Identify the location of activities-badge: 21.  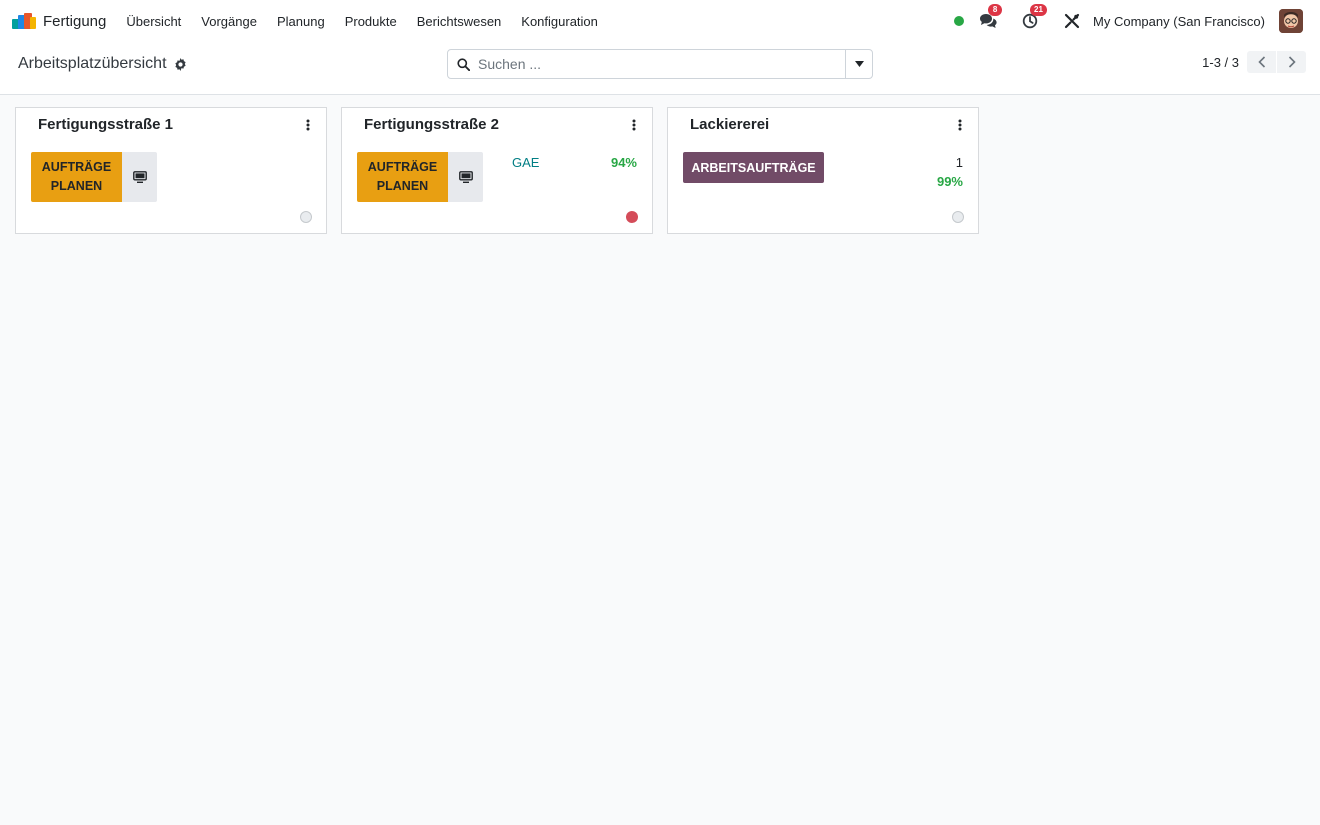
(1038, 10).